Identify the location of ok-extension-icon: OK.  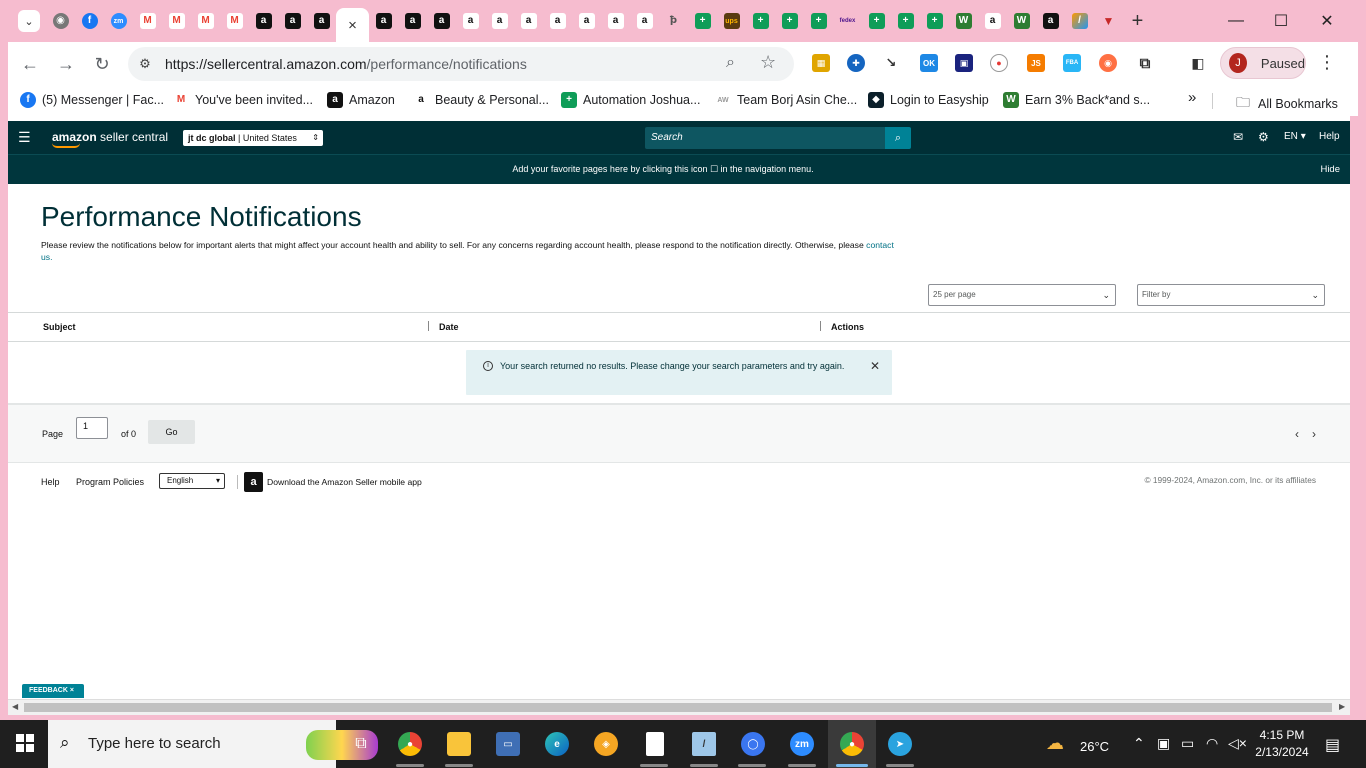
(929, 63).